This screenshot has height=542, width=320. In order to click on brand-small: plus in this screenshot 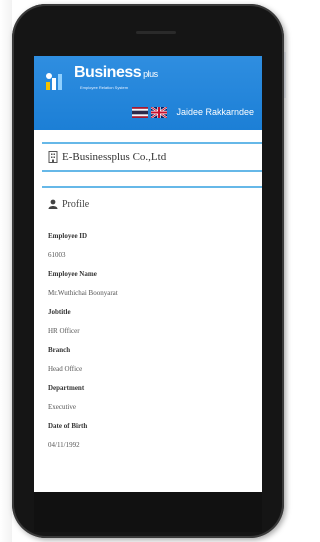, I will do `click(150, 74)`.